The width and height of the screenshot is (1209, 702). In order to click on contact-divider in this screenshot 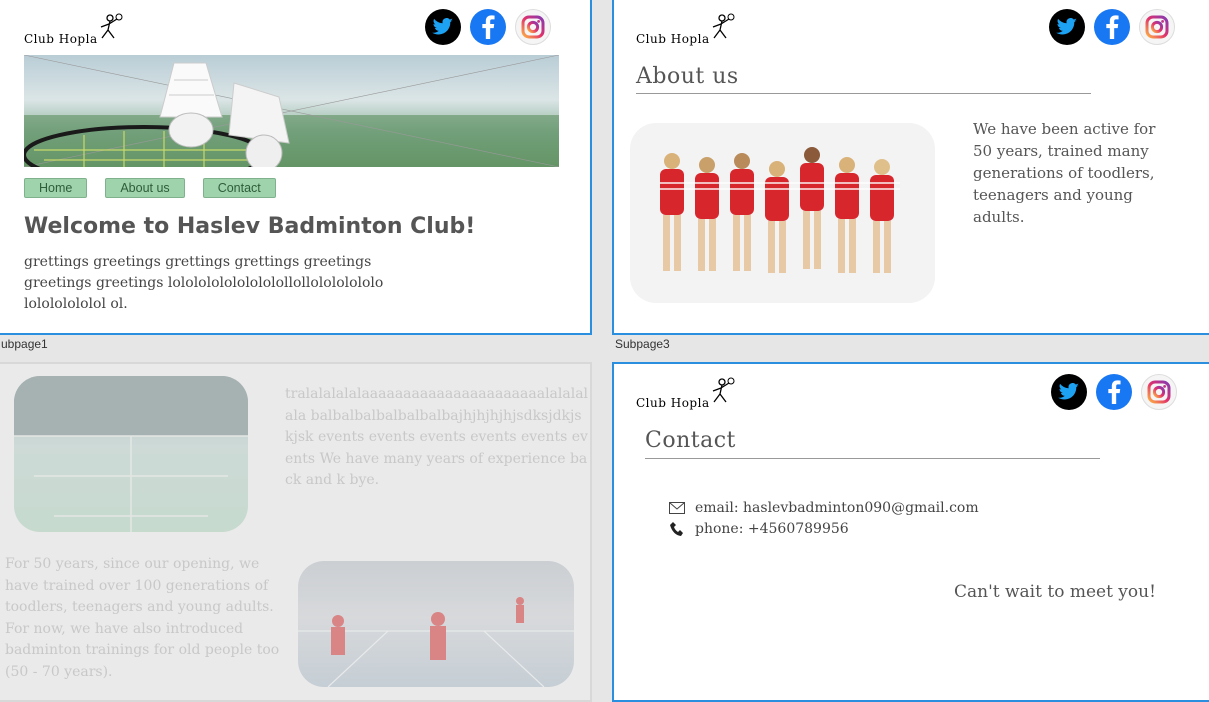, I will do `click(872, 458)`.